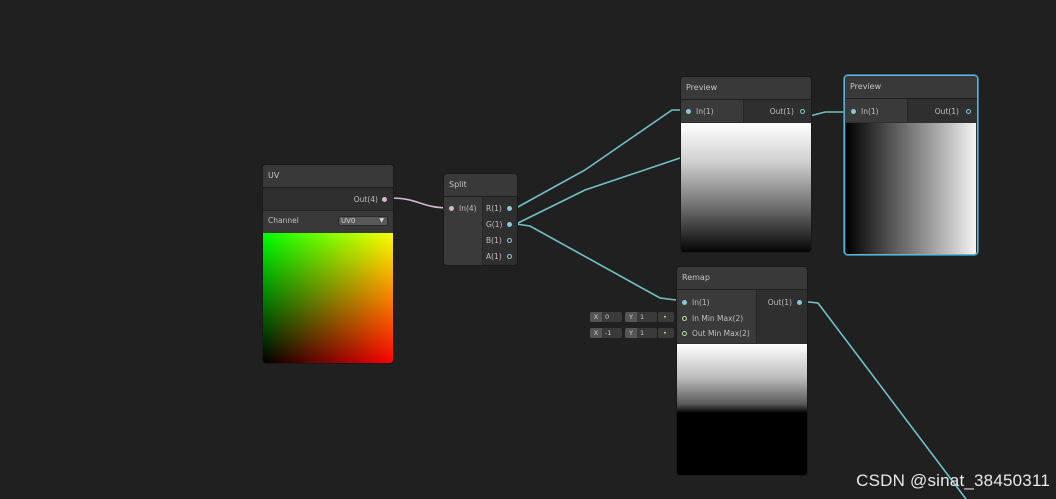  Describe the element at coordinates (509, 208) in the screenshot. I see `split-out-r-port` at that location.